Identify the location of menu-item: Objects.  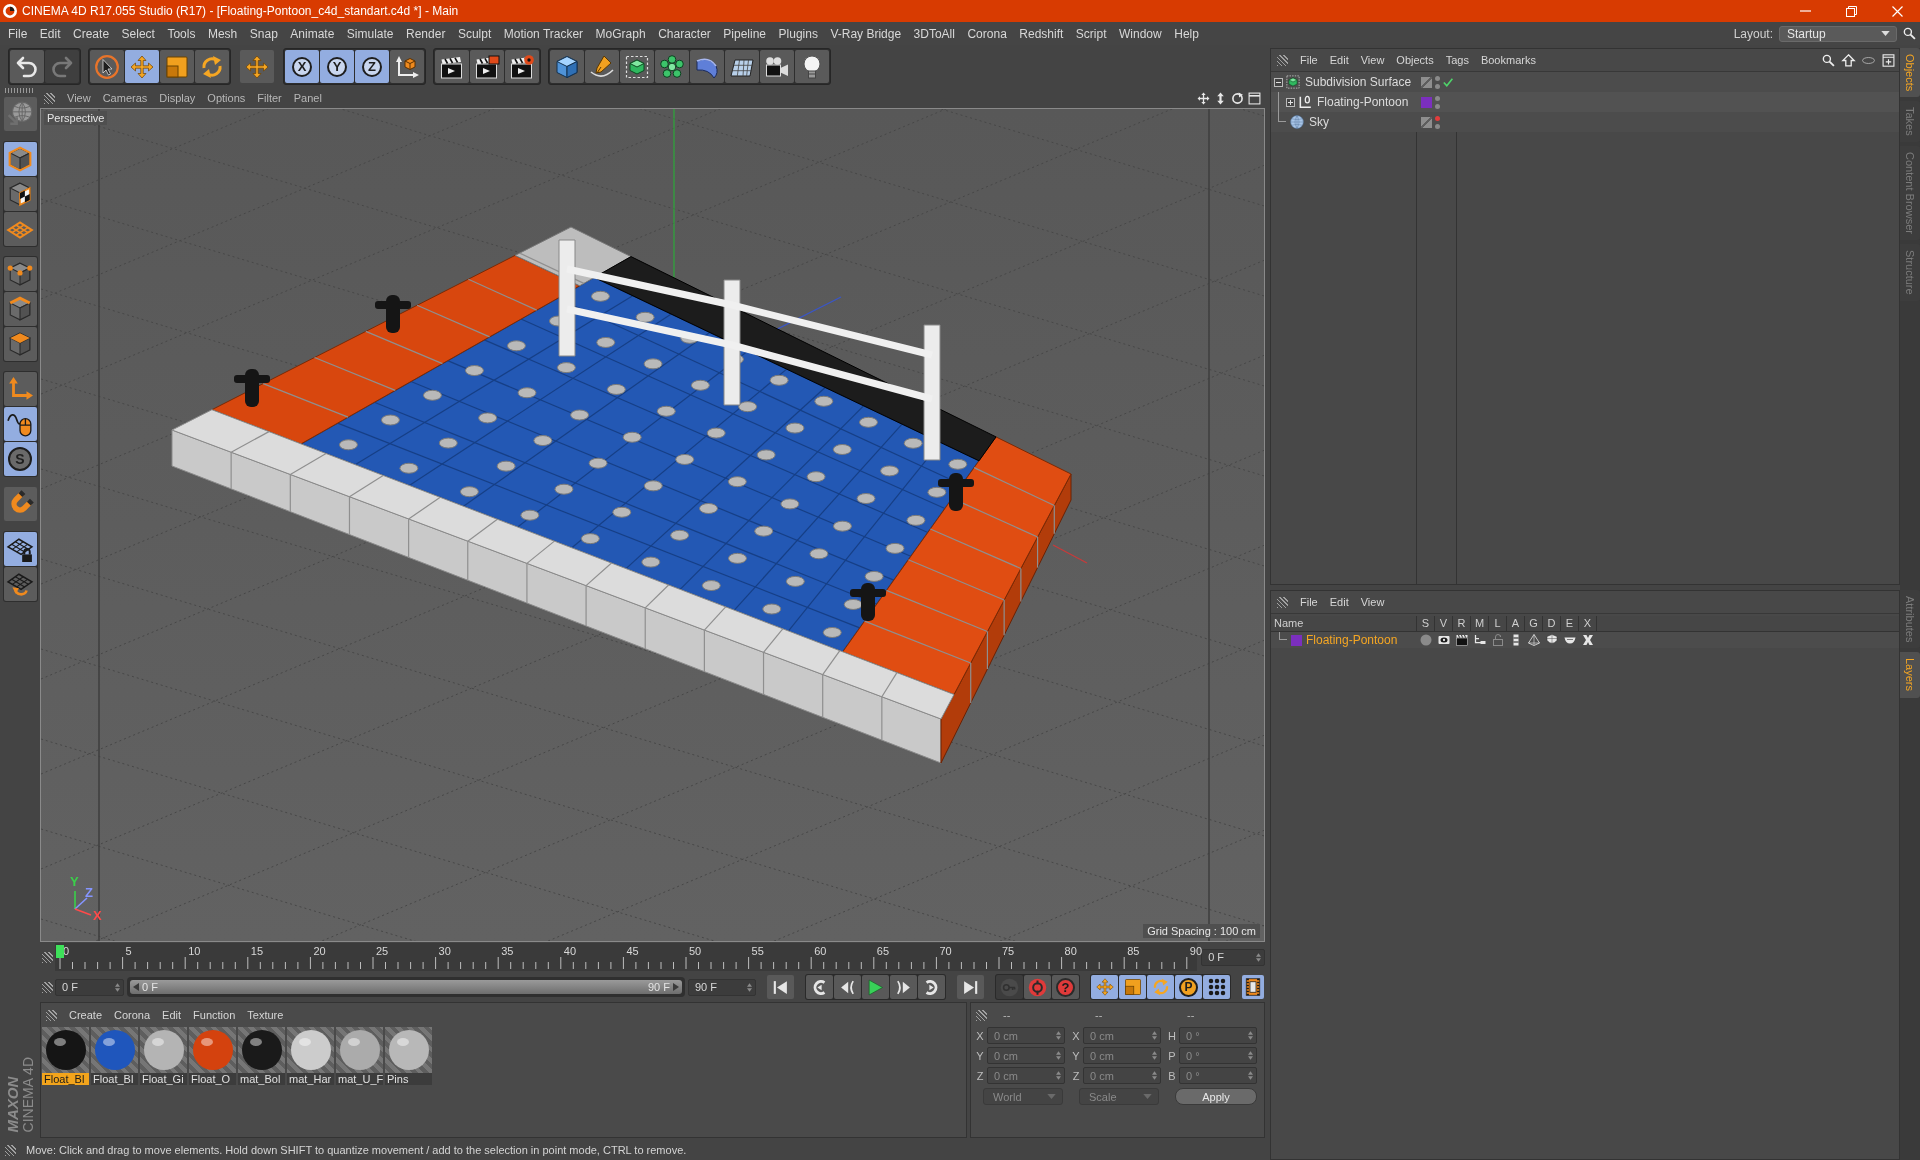
(1415, 60).